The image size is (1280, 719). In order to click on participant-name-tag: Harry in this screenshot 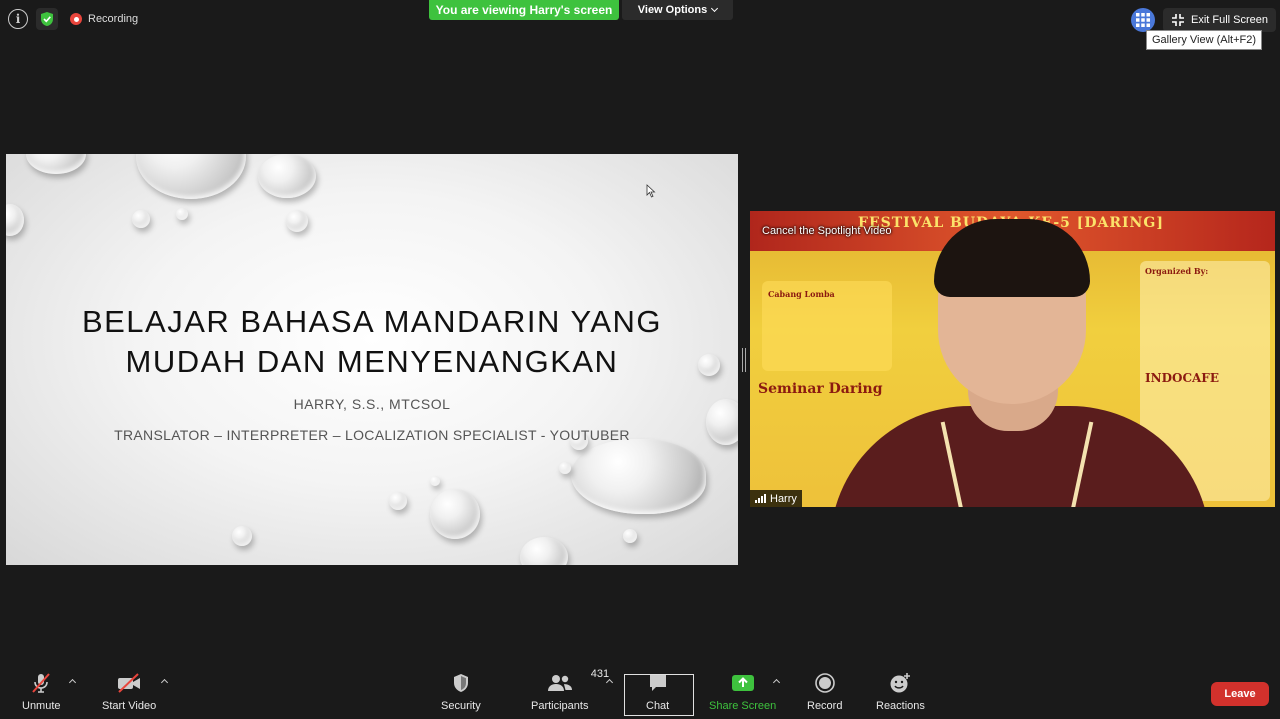, I will do `click(776, 498)`.